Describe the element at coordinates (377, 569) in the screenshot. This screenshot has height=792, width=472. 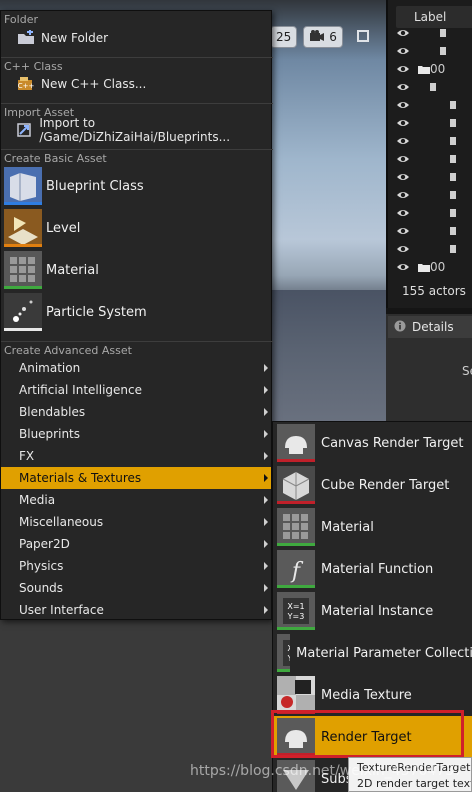
I see `create-material-function-label: Material Function` at that location.